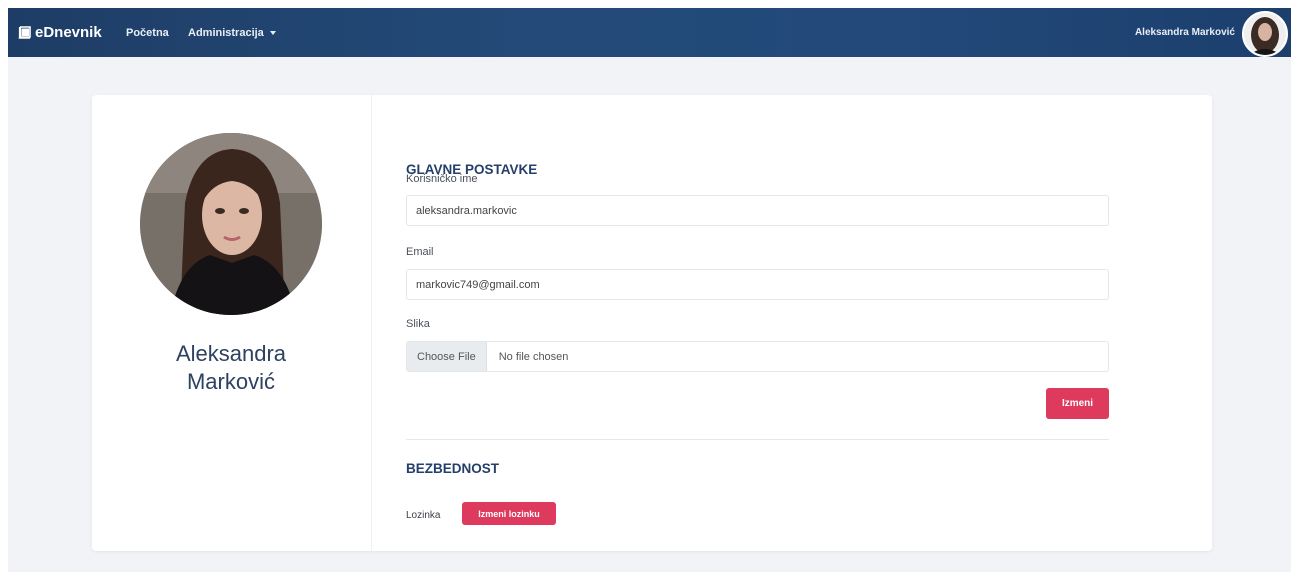  Describe the element at coordinates (420, 252) in the screenshot. I see `email-label: Email` at that location.